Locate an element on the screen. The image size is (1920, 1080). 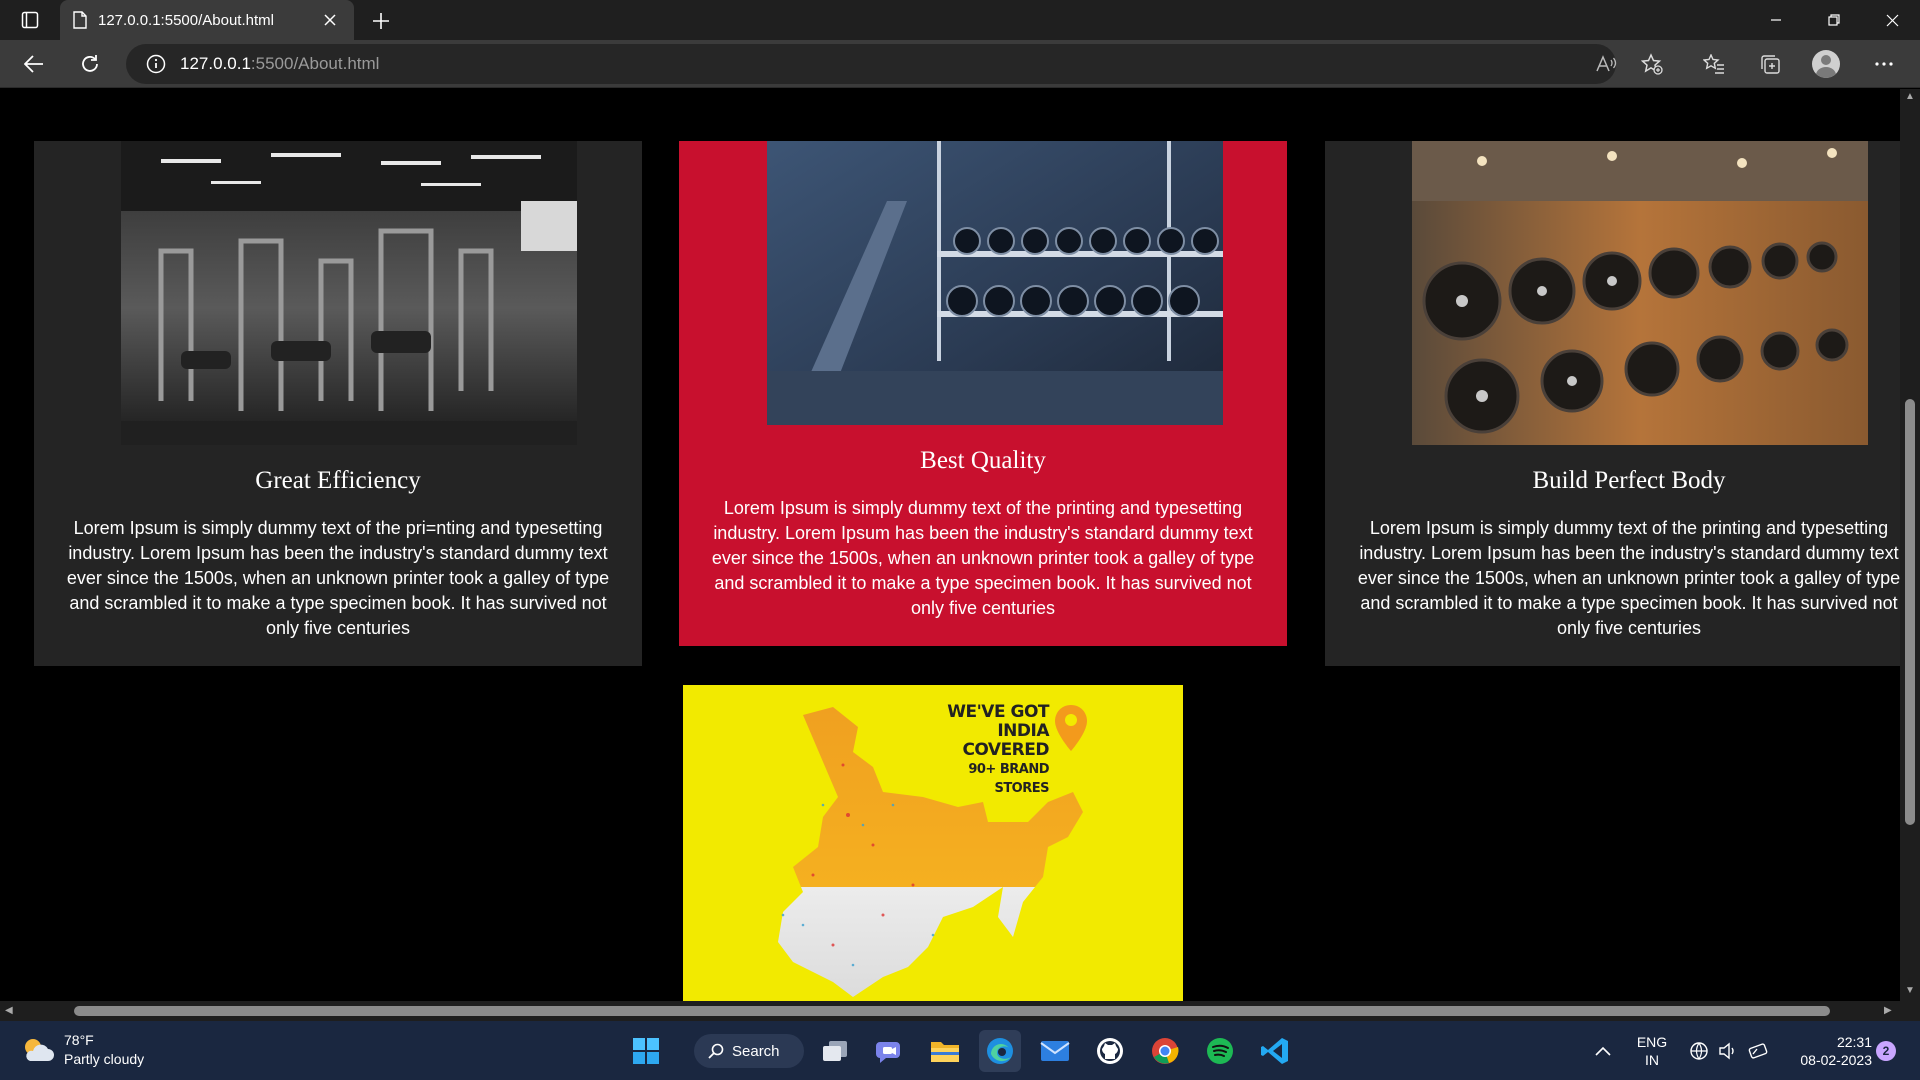
browser-tabbar: 127.0.0.1:5500/About.html is located at coordinates (960, 20).